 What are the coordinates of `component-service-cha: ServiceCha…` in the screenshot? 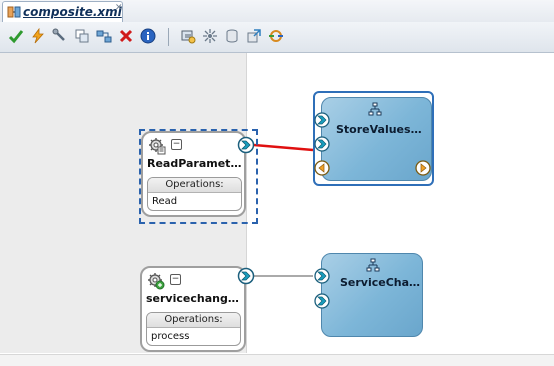 It's located at (372, 295).